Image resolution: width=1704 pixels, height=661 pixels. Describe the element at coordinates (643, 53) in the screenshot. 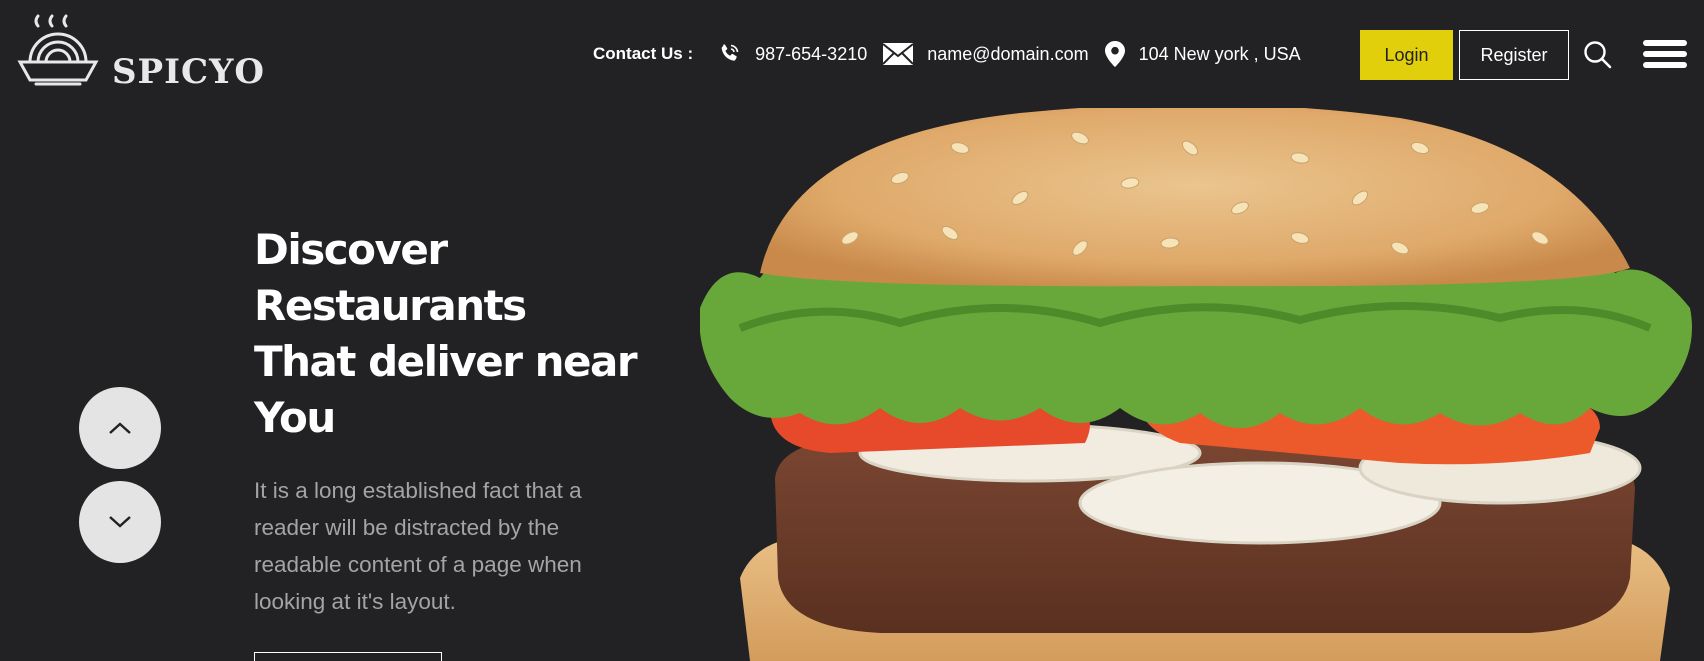

I see `contact-label: Contact Us :` at that location.